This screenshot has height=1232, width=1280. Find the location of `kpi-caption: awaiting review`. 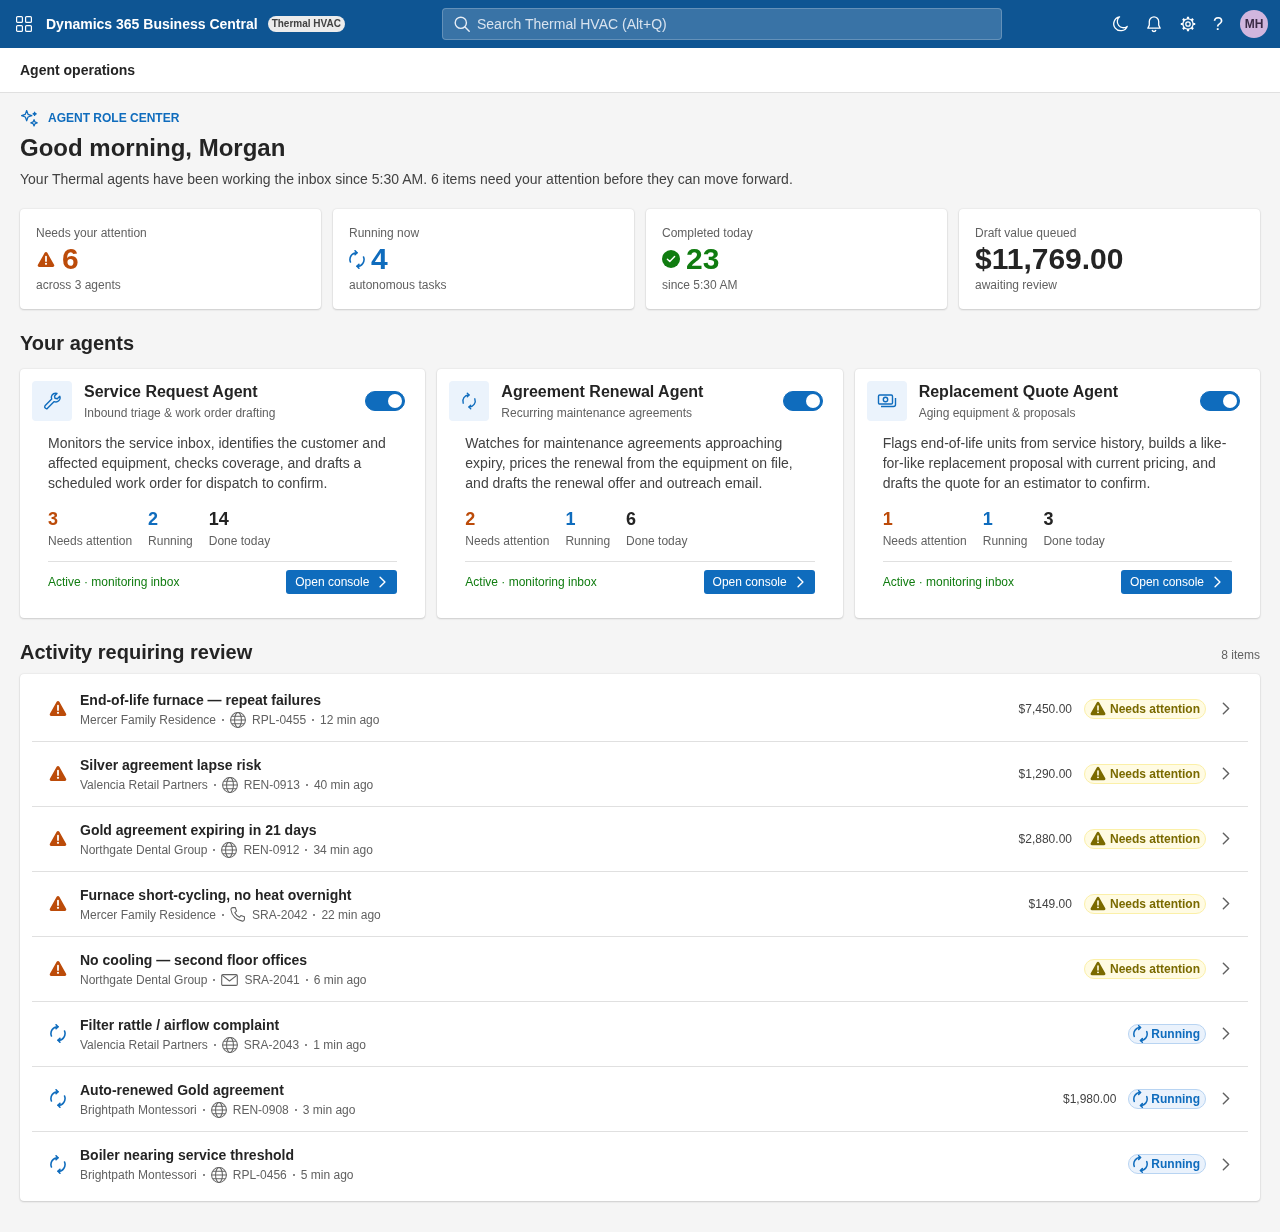

kpi-caption: awaiting review is located at coordinates (1017, 285).